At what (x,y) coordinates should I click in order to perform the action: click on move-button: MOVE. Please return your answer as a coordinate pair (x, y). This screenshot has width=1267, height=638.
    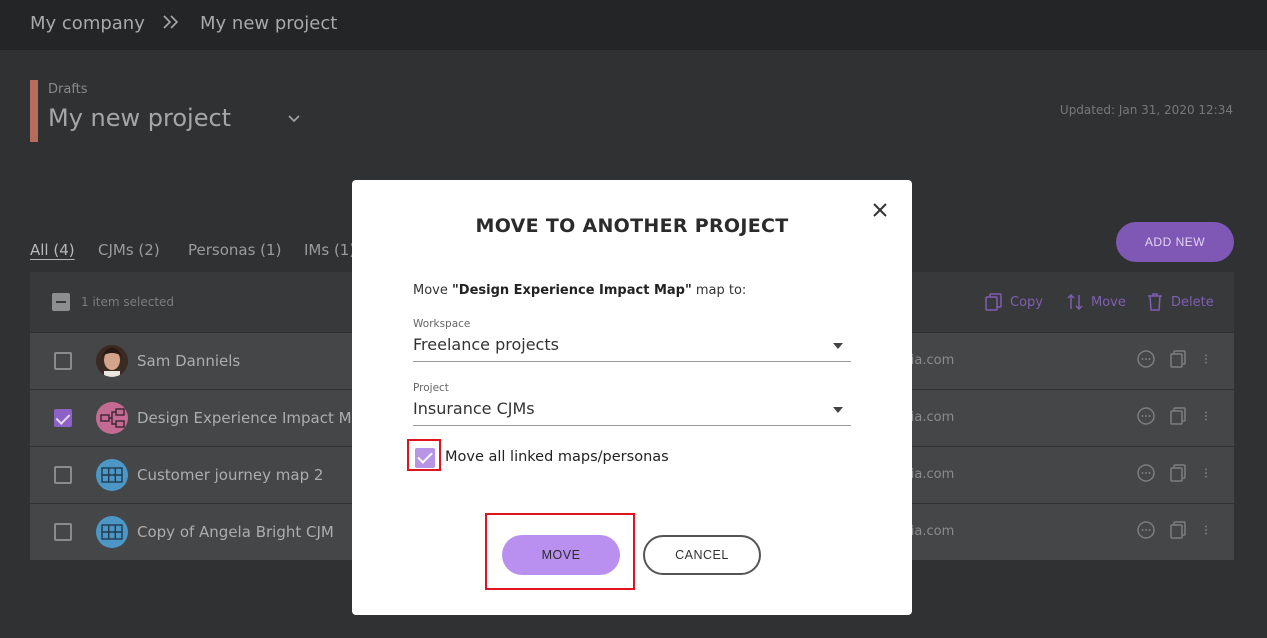
    Looking at the image, I should click on (561, 555).